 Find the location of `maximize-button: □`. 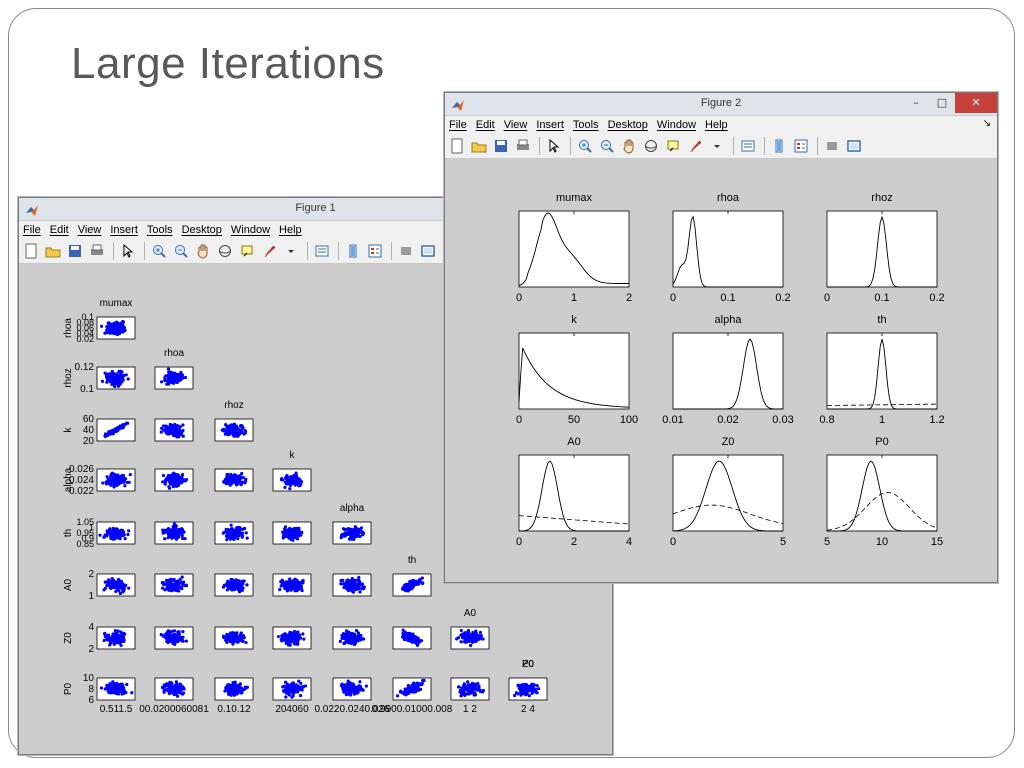

maximize-button: □ is located at coordinates (942, 103).